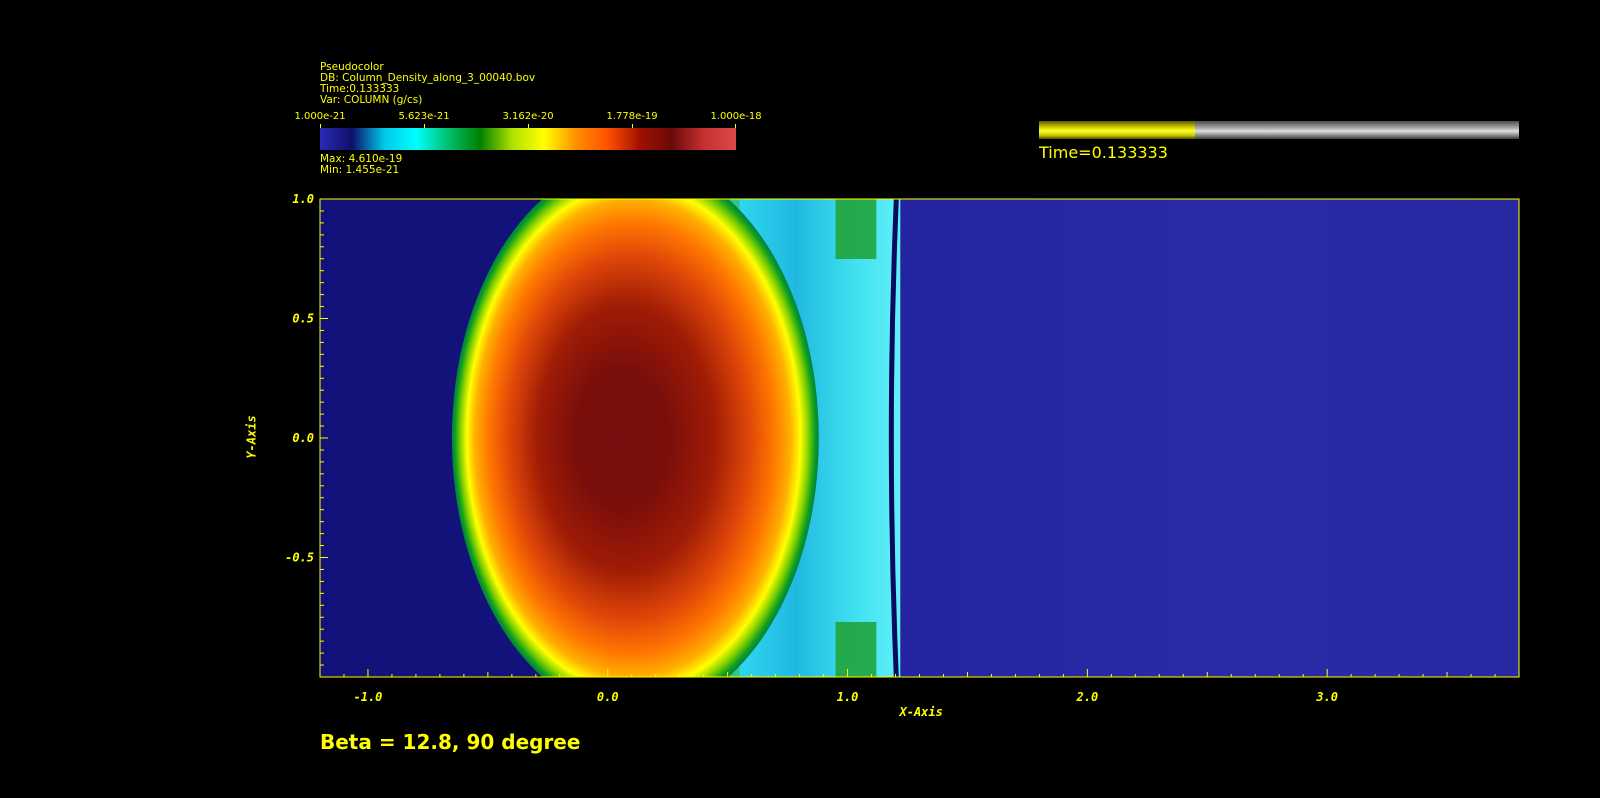 The image size is (1600, 798). I want to click on wake-streak-bottom, so click(856, 649).